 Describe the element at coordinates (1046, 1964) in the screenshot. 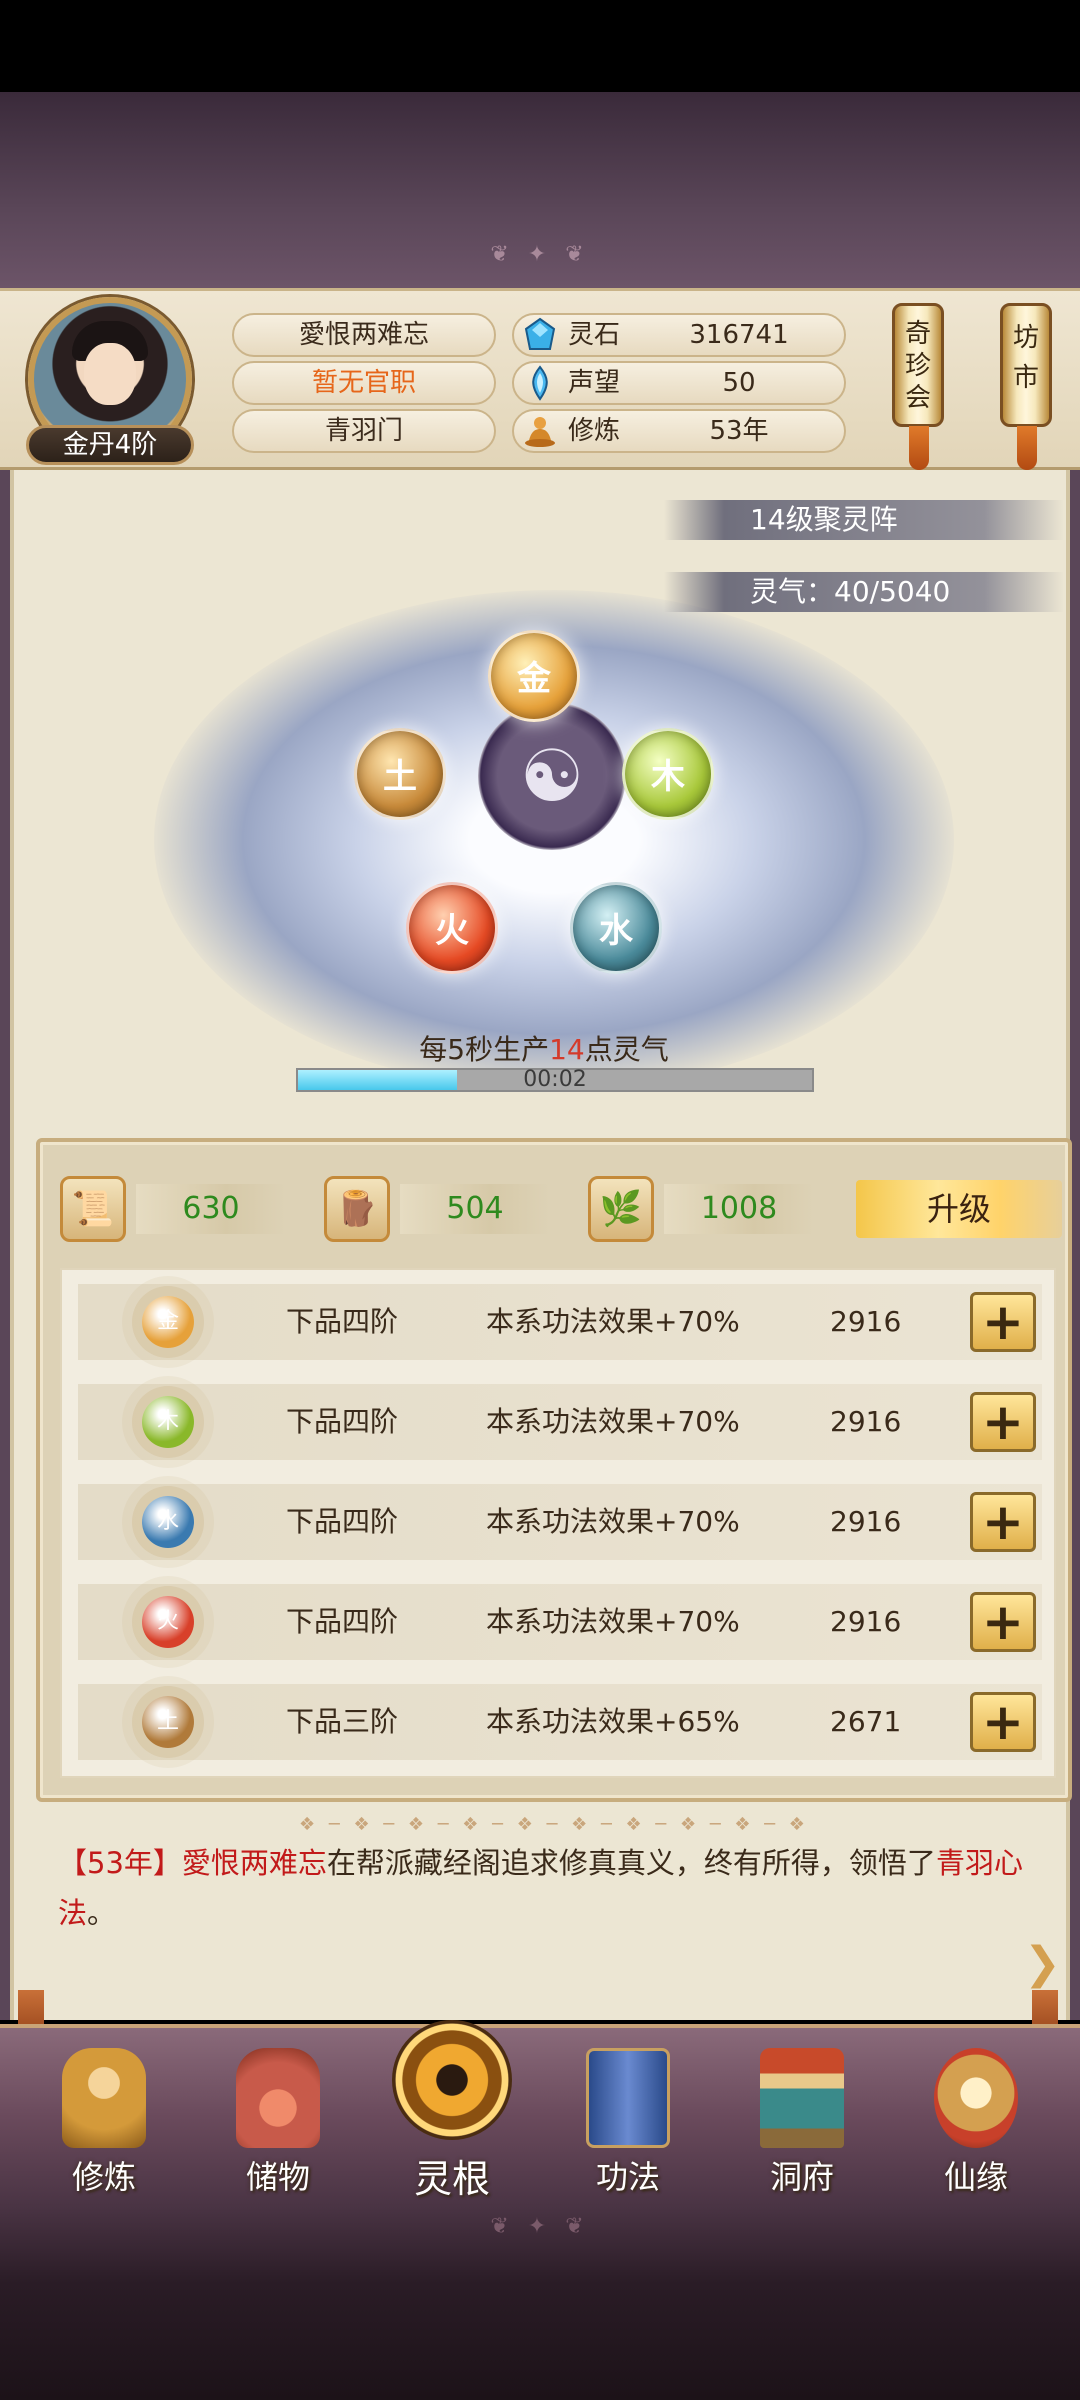

I see `next-arrow-icon: ❯` at that location.